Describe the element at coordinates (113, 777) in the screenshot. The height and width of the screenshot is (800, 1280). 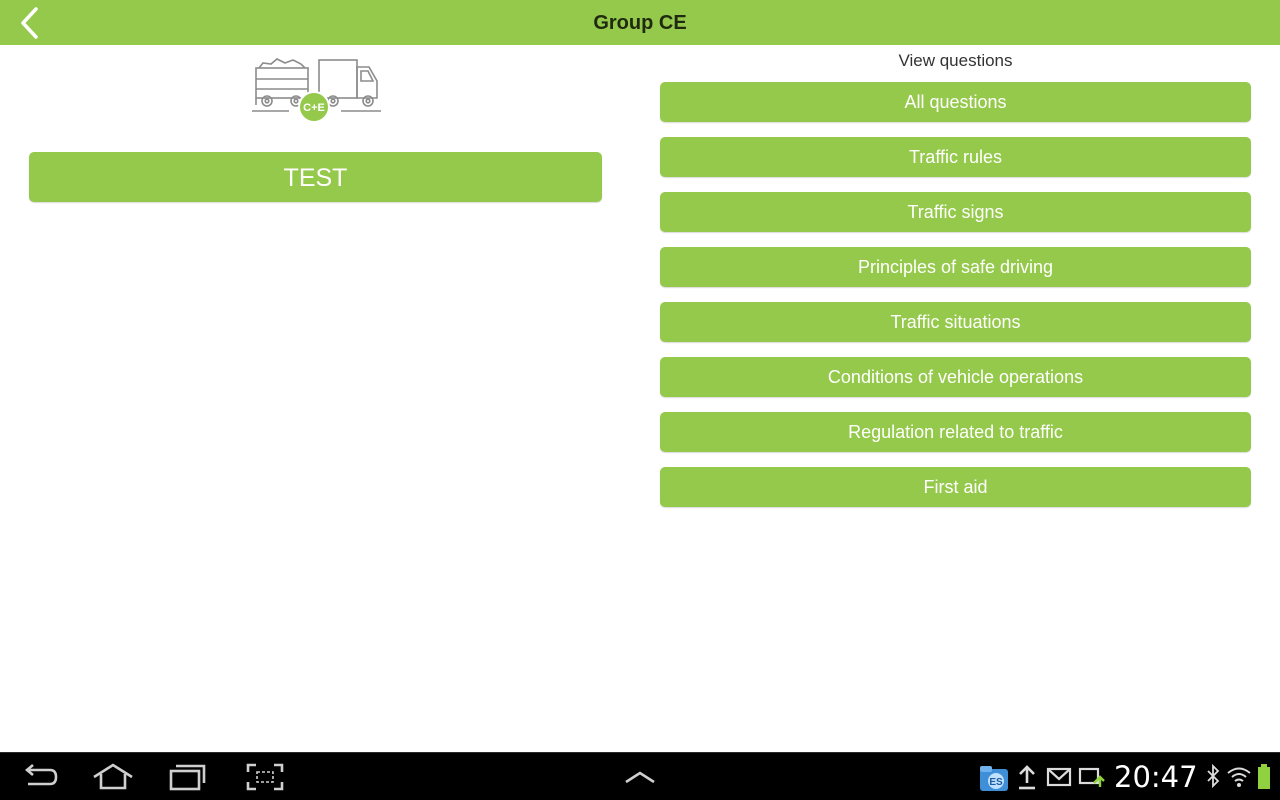
I see `home-icon` at that location.